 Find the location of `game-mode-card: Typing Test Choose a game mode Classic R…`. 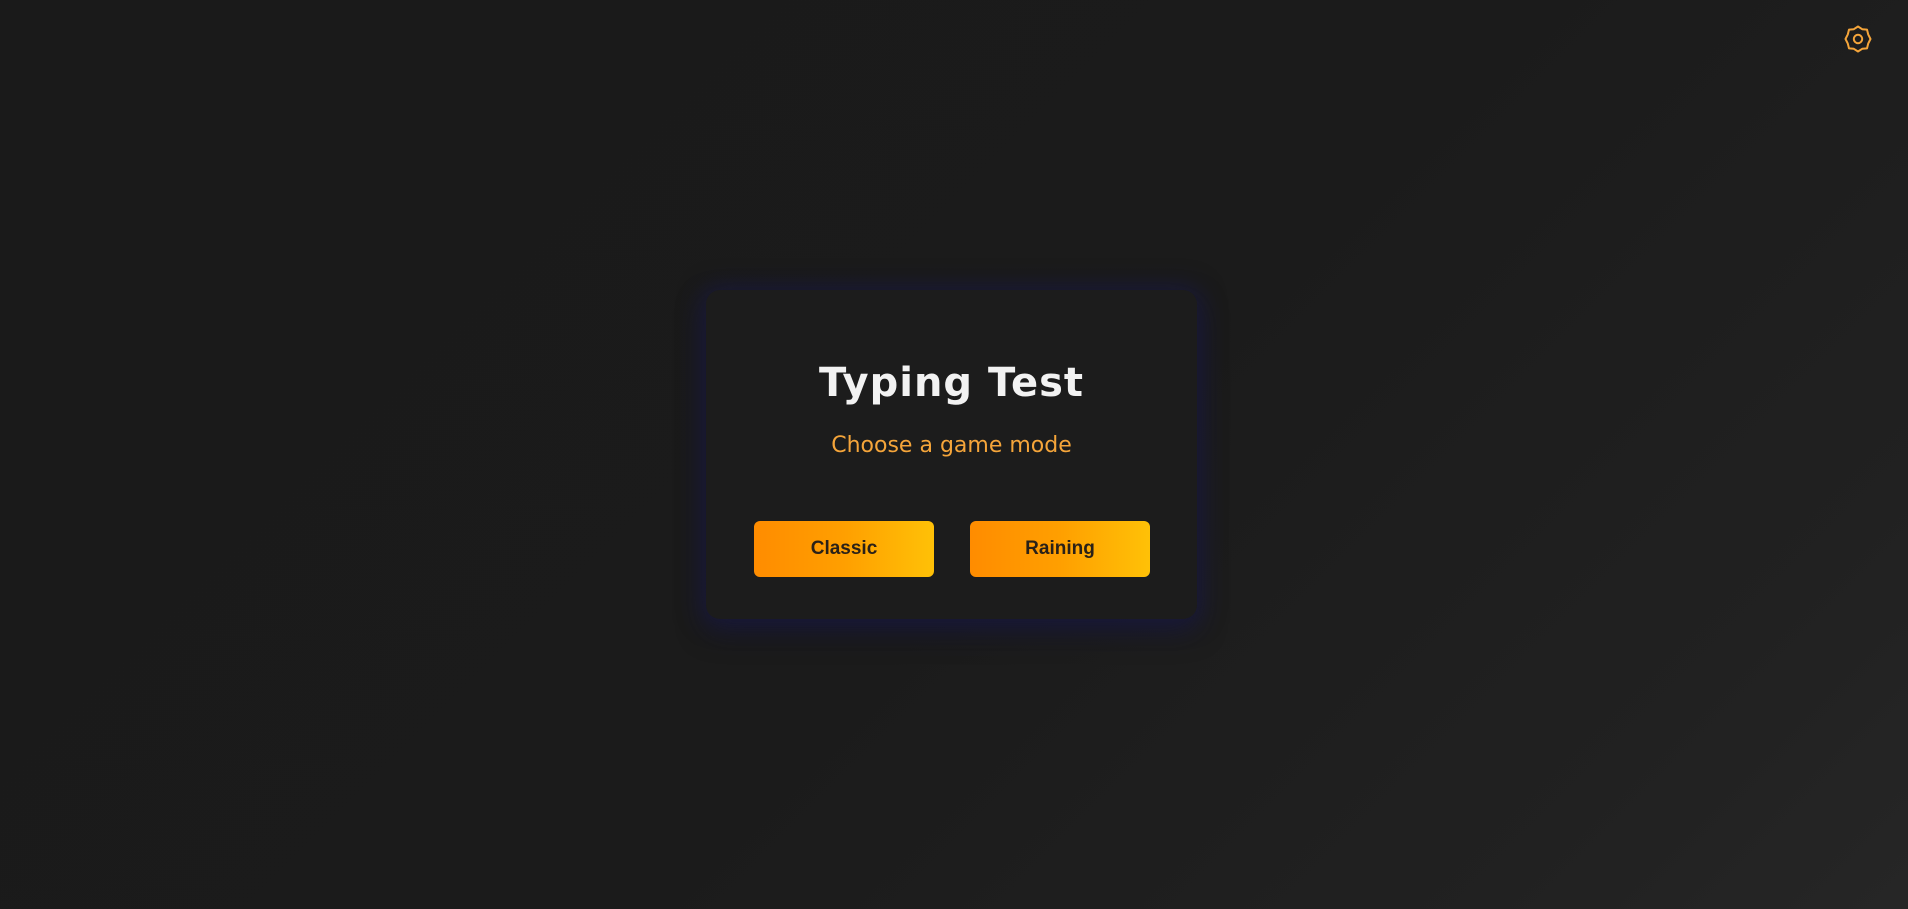

game-mode-card: Typing Test Choose a game mode Classic R… is located at coordinates (951, 454).